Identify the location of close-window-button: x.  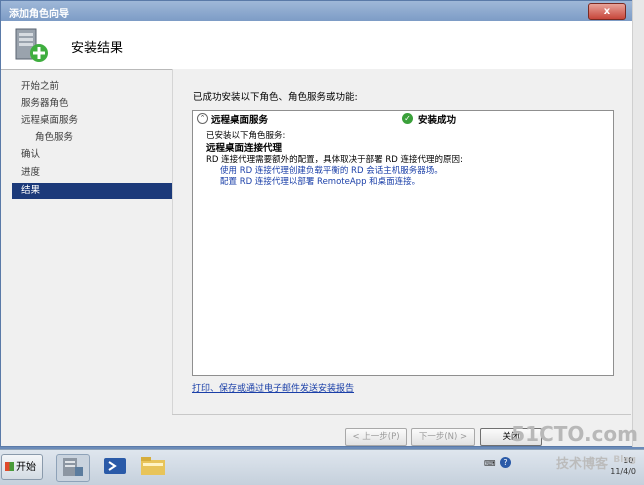
(607, 11).